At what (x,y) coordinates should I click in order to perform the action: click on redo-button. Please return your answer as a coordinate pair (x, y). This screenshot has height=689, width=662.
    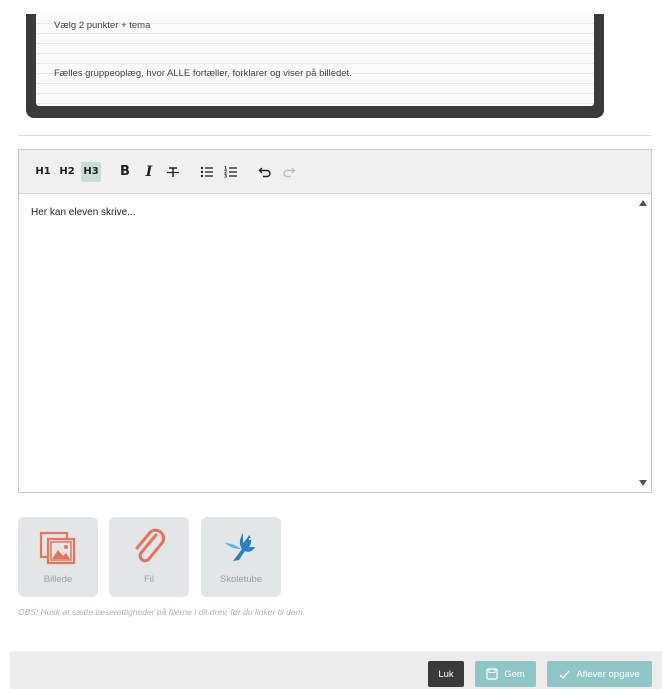
    Looking at the image, I should click on (289, 172).